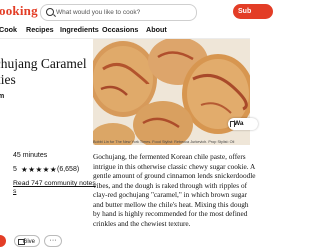 This screenshot has height=250, width=320. What do you see at coordinates (79, 29) in the screenshot?
I see `nav-item-ingredients: Ingredients` at bounding box center [79, 29].